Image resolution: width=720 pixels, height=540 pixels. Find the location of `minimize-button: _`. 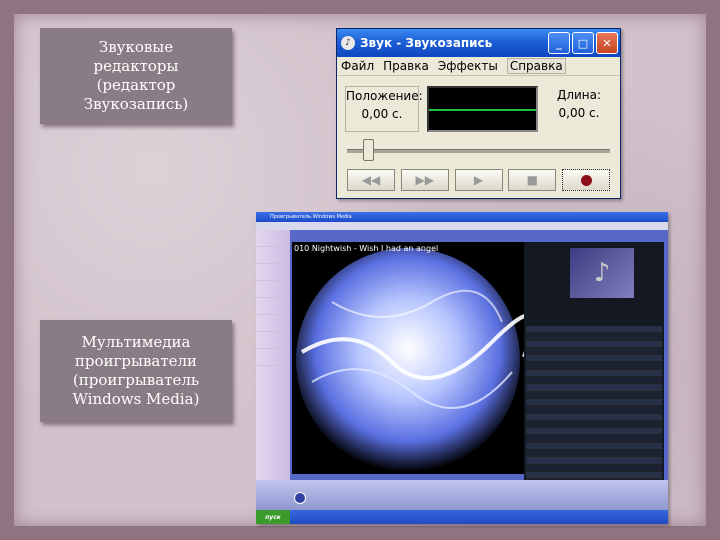

minimize-button: _ is located at coordinates (559, 43).